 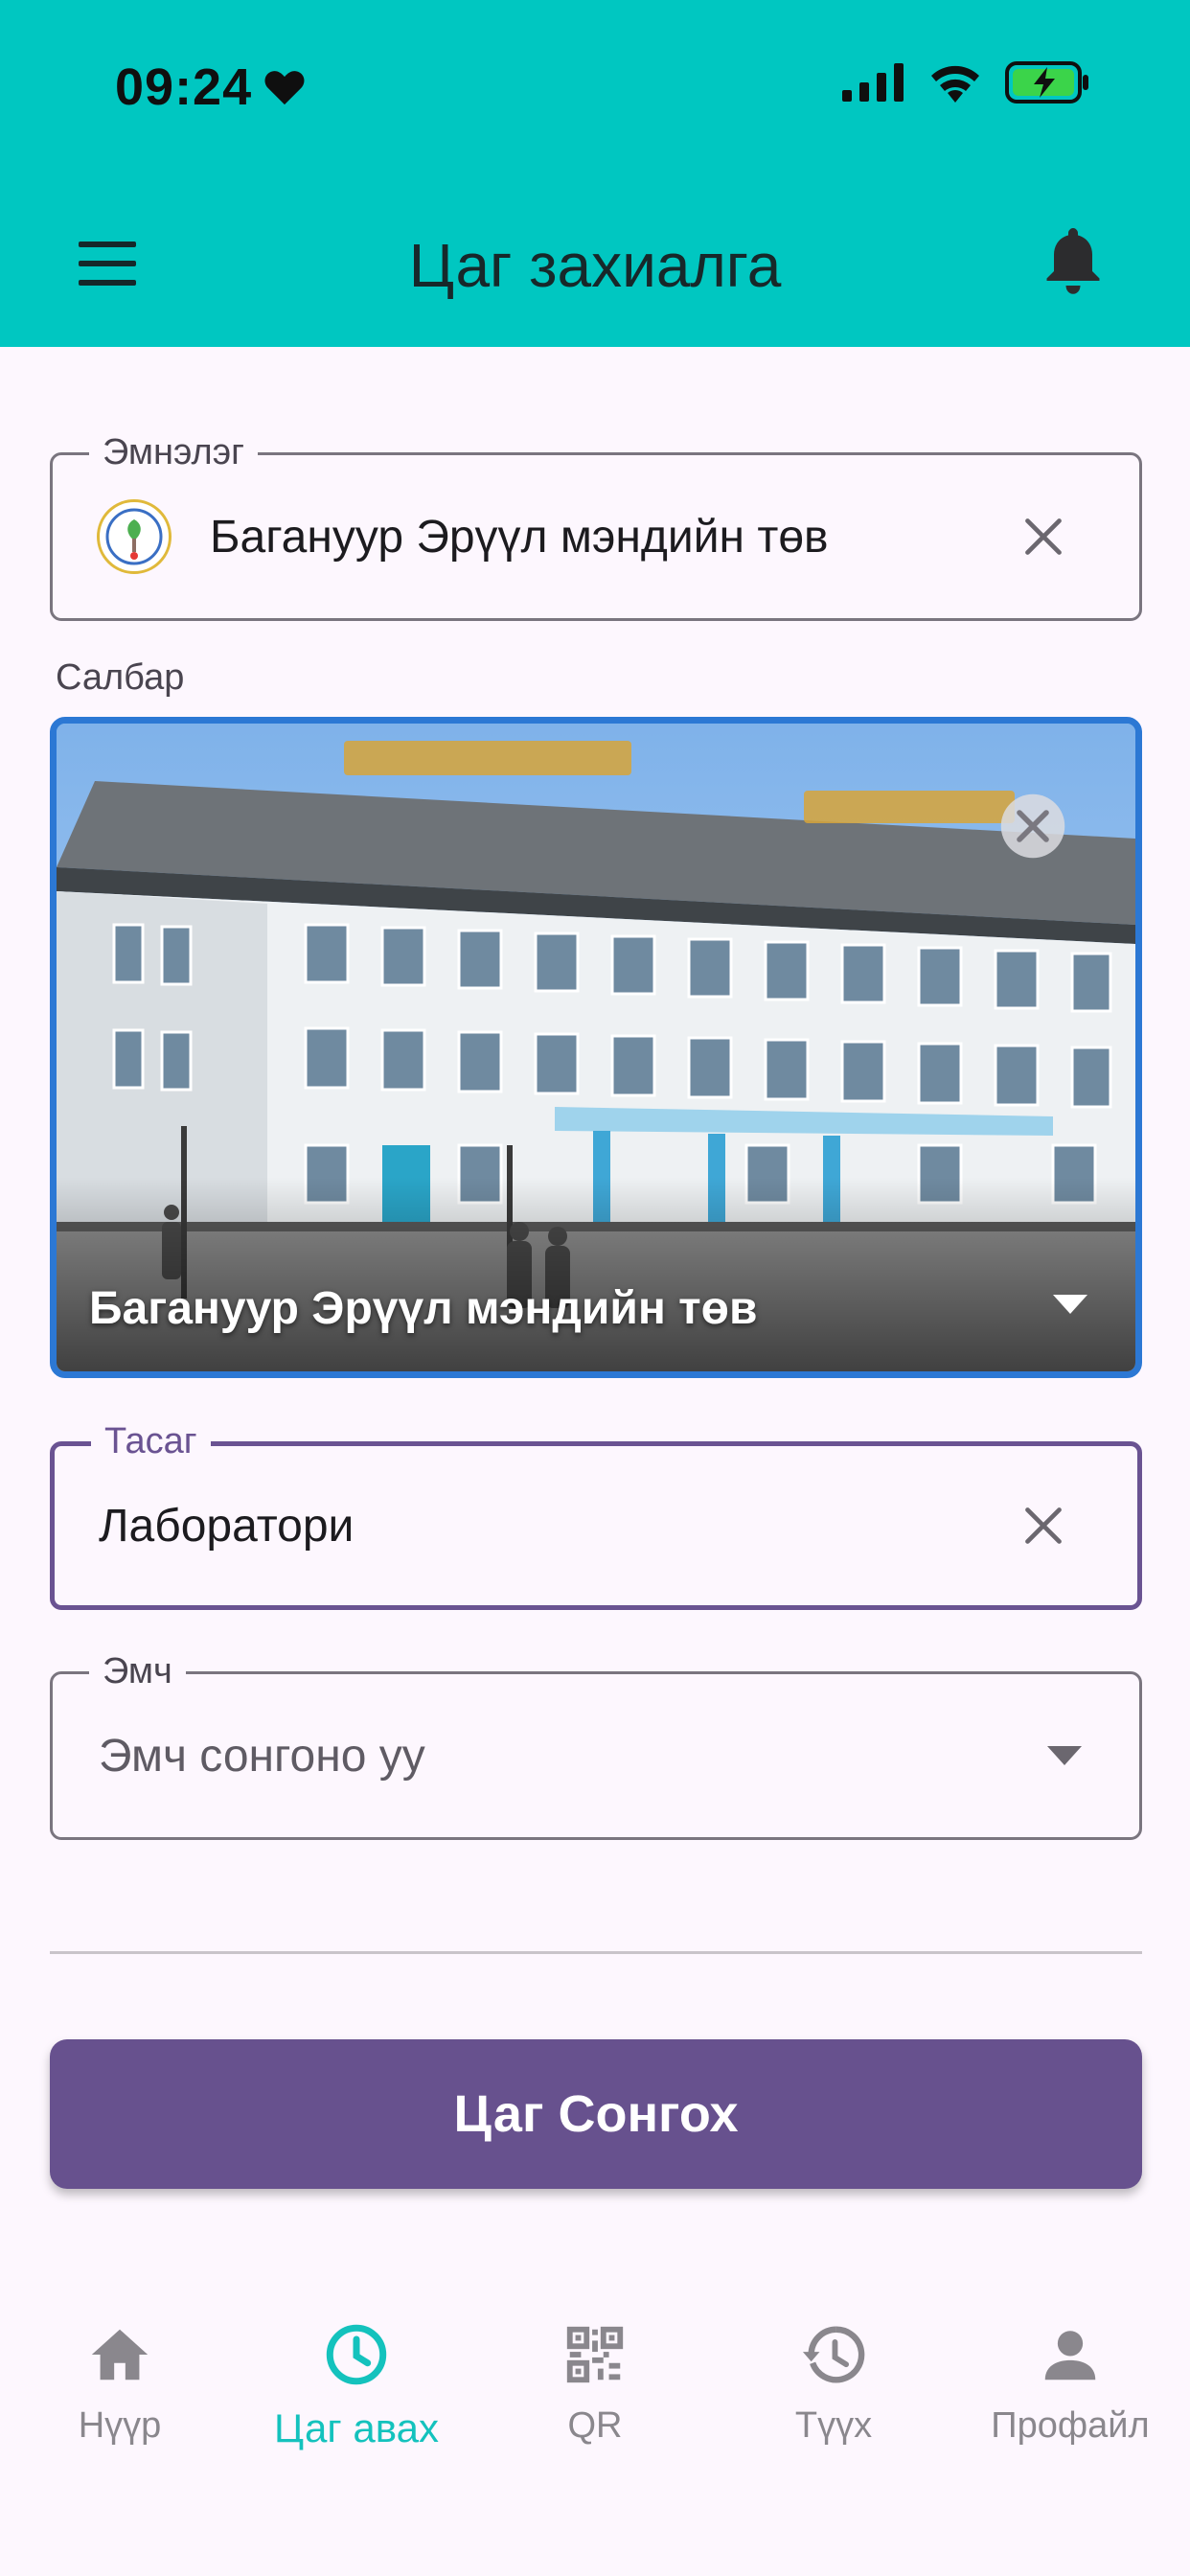 I want to click on notifications-button, so click(x=1073, y=261).